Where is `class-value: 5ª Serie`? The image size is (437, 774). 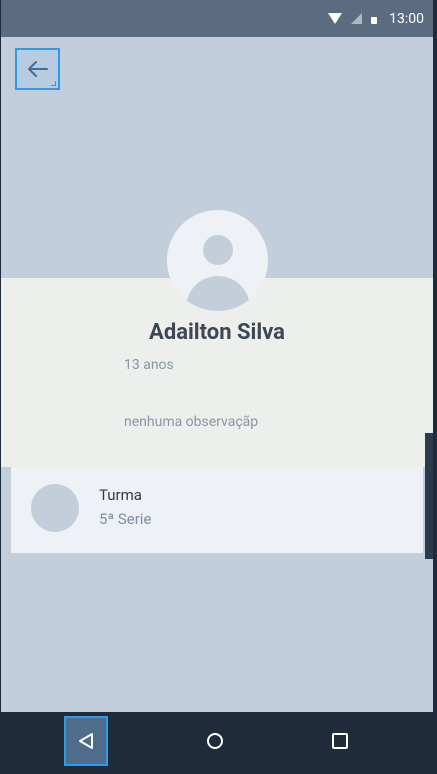 class-value: 5ª Serie is located at coordinates (125, 519).